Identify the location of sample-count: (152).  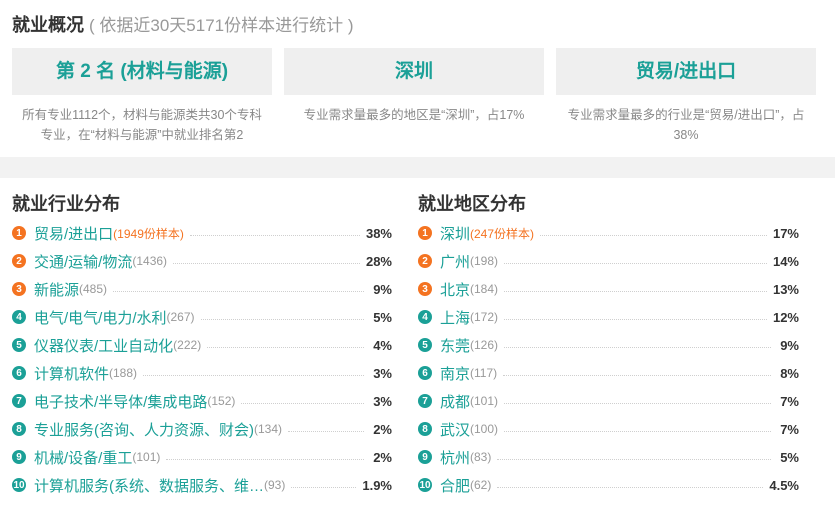
(221, 401).